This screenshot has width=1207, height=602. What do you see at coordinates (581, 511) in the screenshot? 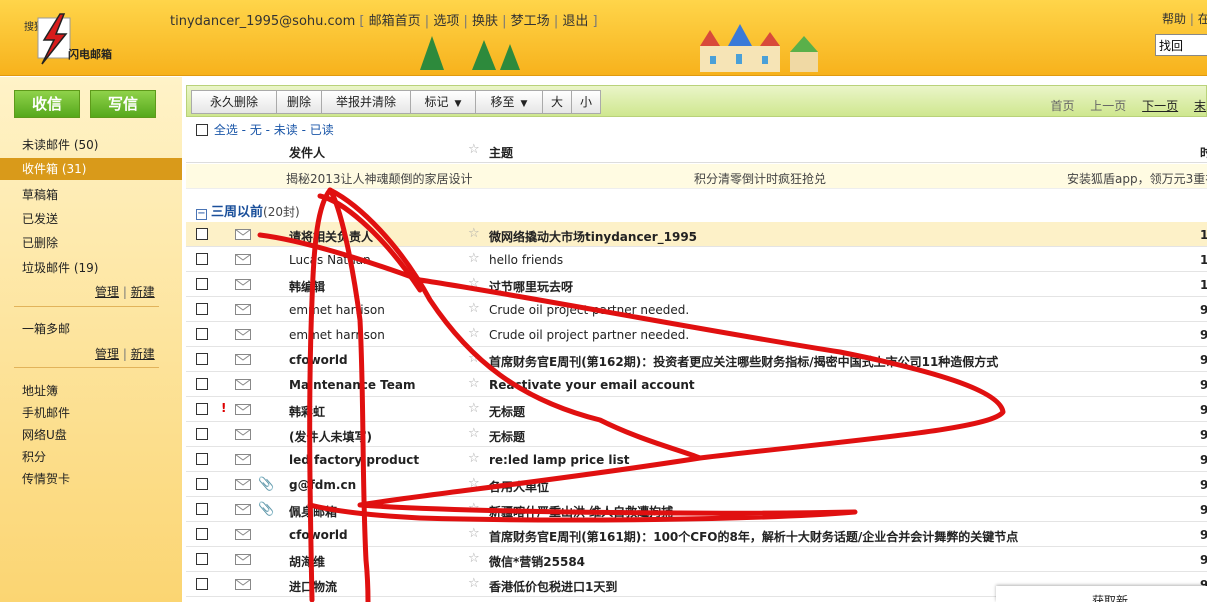
I see `row-subject: 新疆喀什严重山洪 维人自救遭拘捕` at bounding box center [581, 511].